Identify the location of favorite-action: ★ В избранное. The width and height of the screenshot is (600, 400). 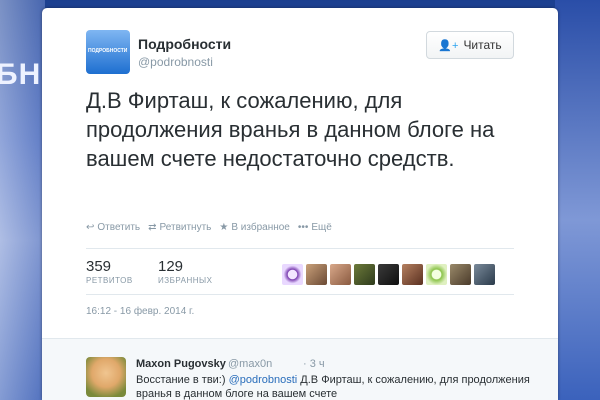
(254, 227).